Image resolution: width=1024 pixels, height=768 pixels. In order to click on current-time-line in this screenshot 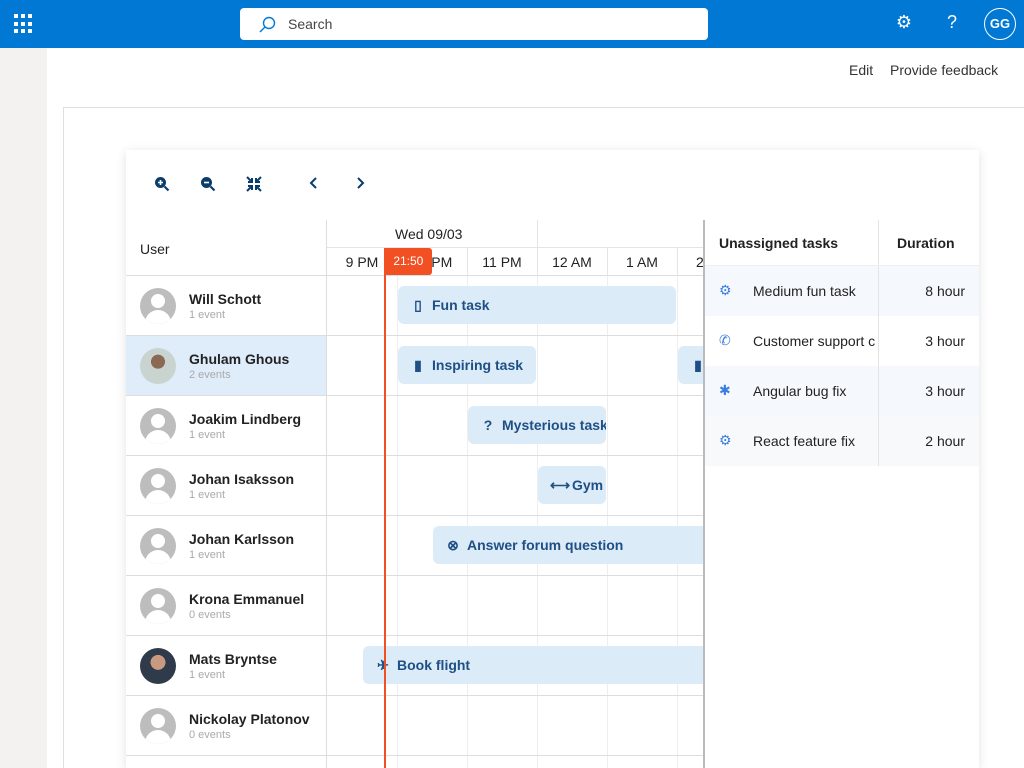, I will do `click(385, 508)`.